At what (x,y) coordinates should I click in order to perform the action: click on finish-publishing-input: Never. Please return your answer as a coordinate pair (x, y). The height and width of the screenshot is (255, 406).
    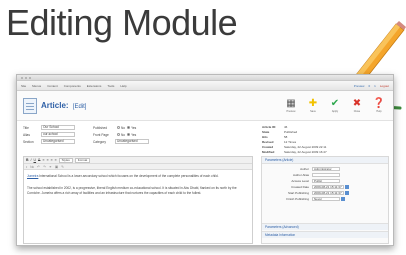
    Looking at the image, I should click on (326, 199).